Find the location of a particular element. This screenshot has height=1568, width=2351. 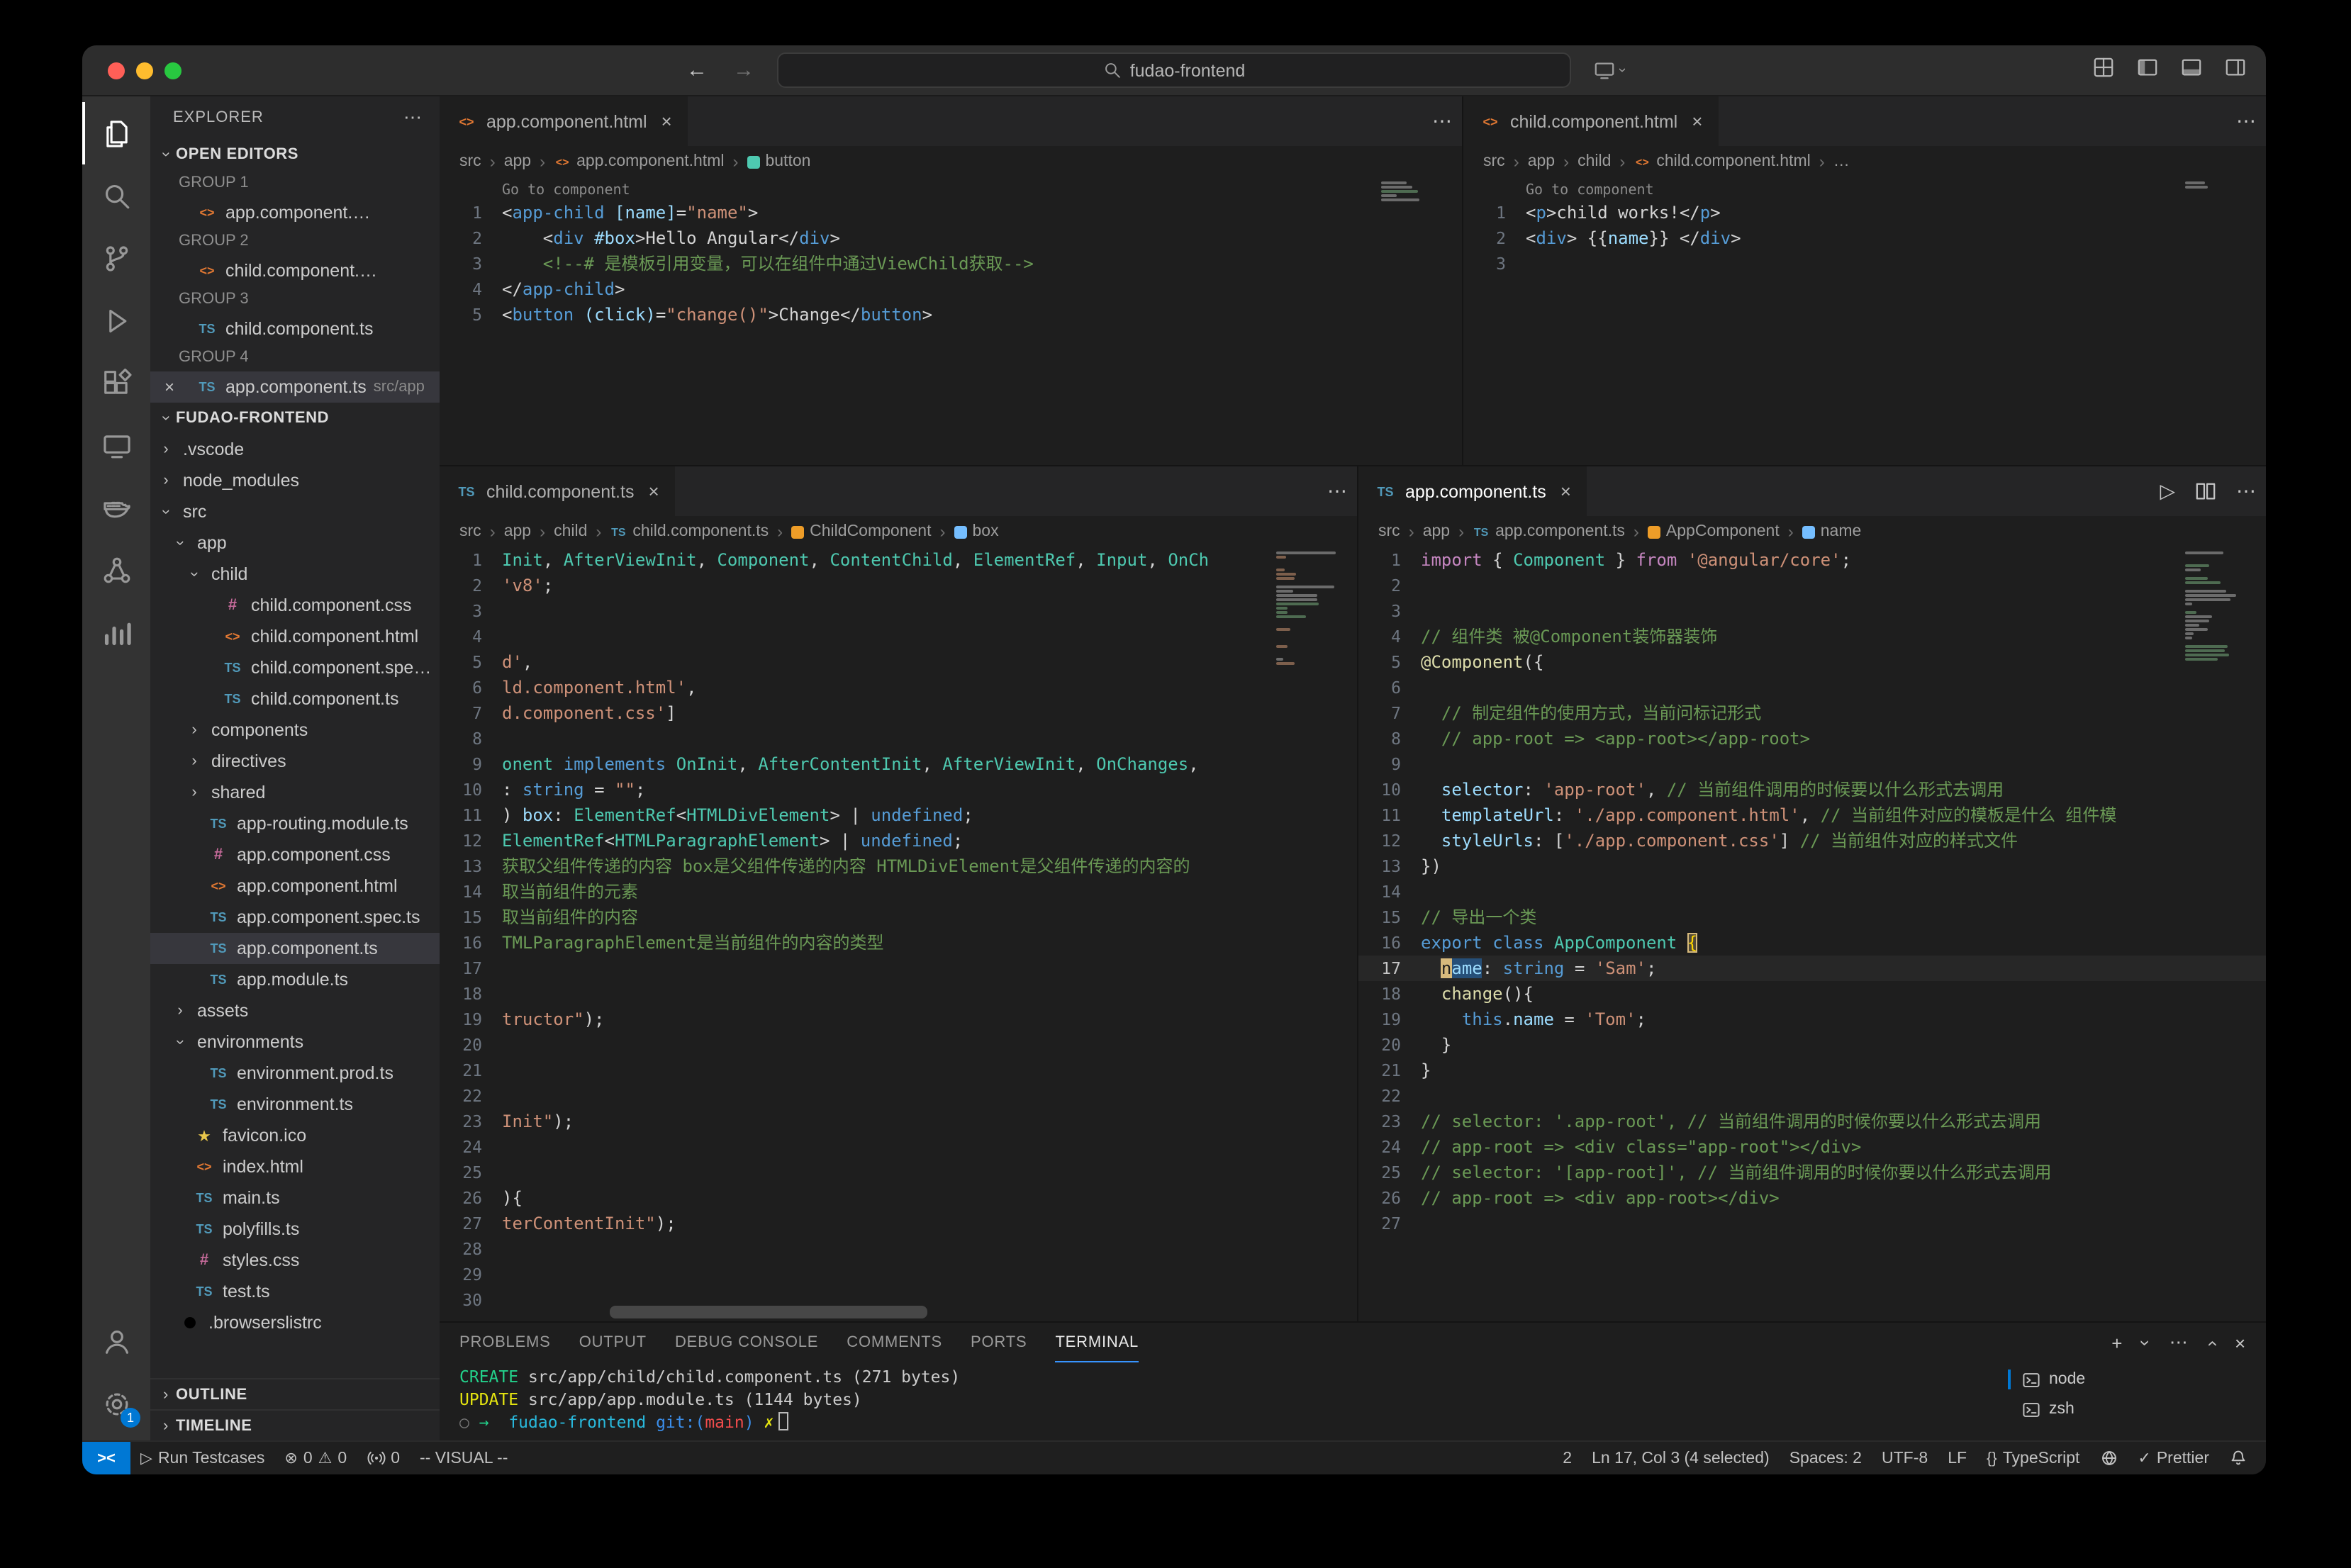

tree-file: TS environment.ts is located at coordinates (295, 1104).